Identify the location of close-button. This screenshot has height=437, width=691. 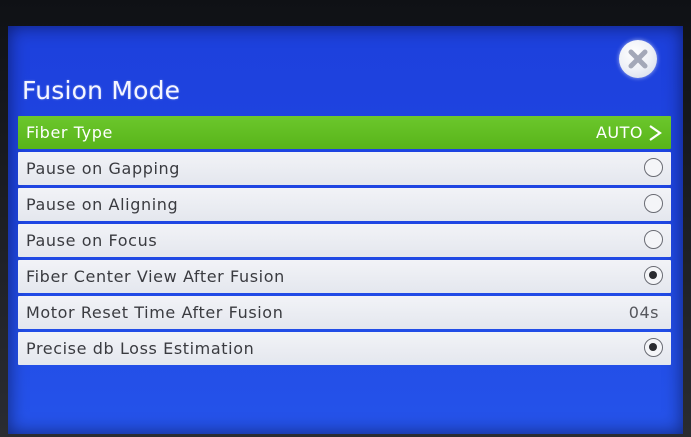
(638, 59).